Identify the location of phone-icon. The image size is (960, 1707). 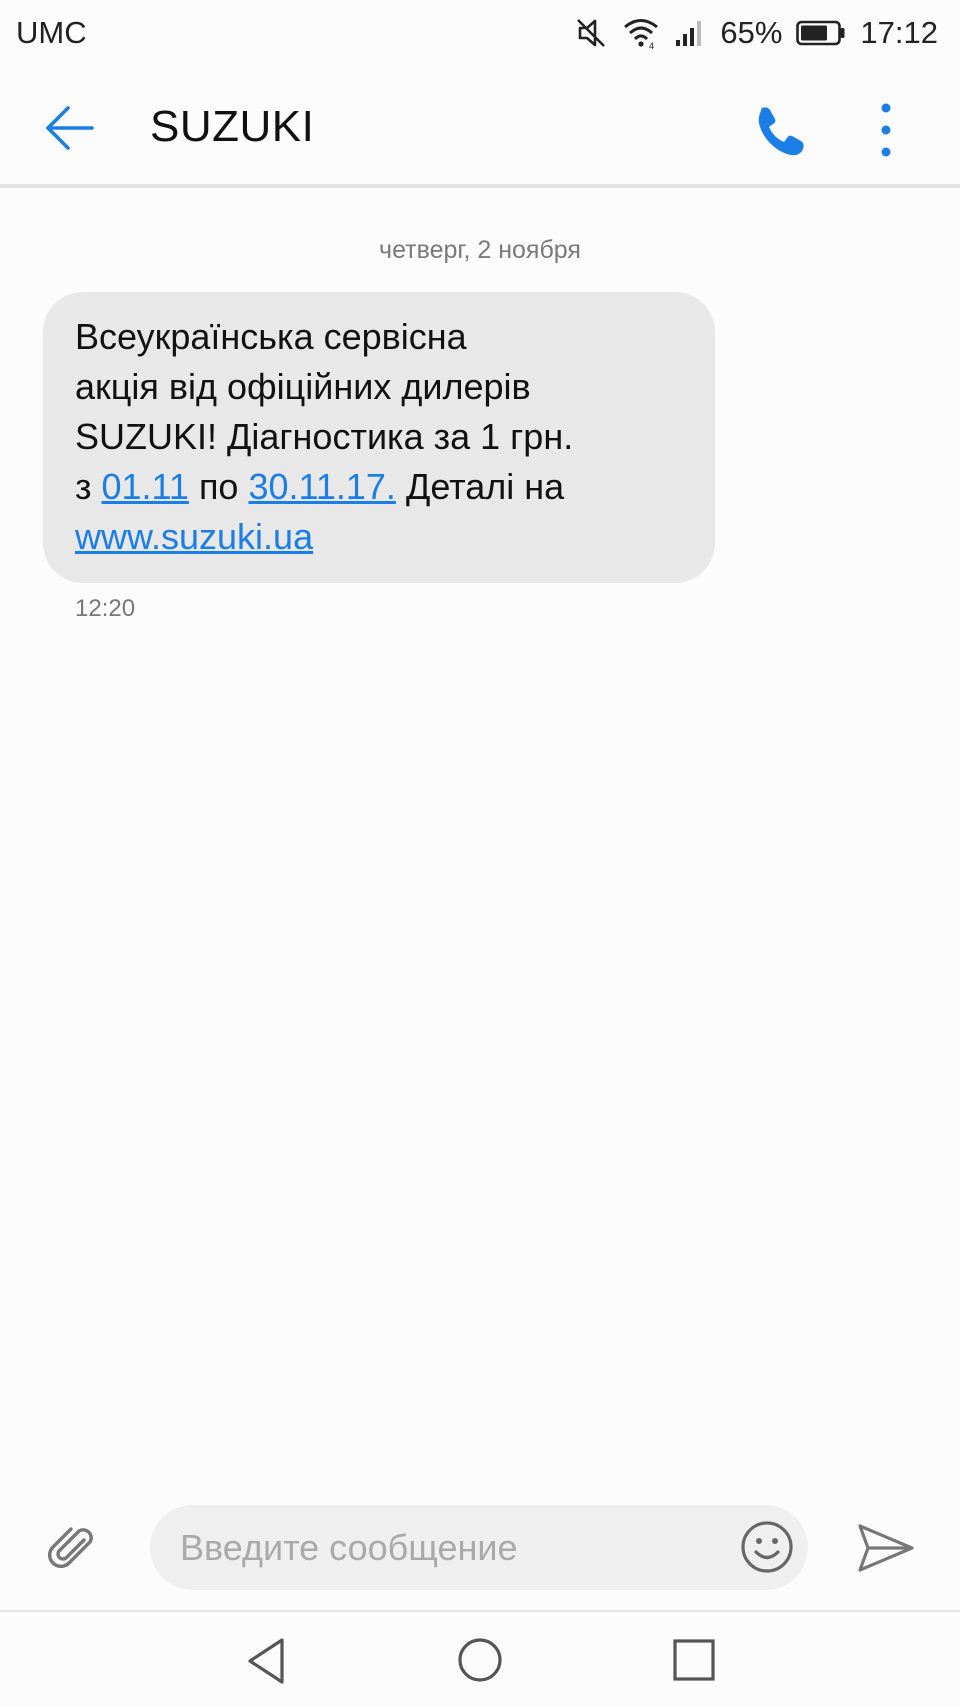
(778, 134).